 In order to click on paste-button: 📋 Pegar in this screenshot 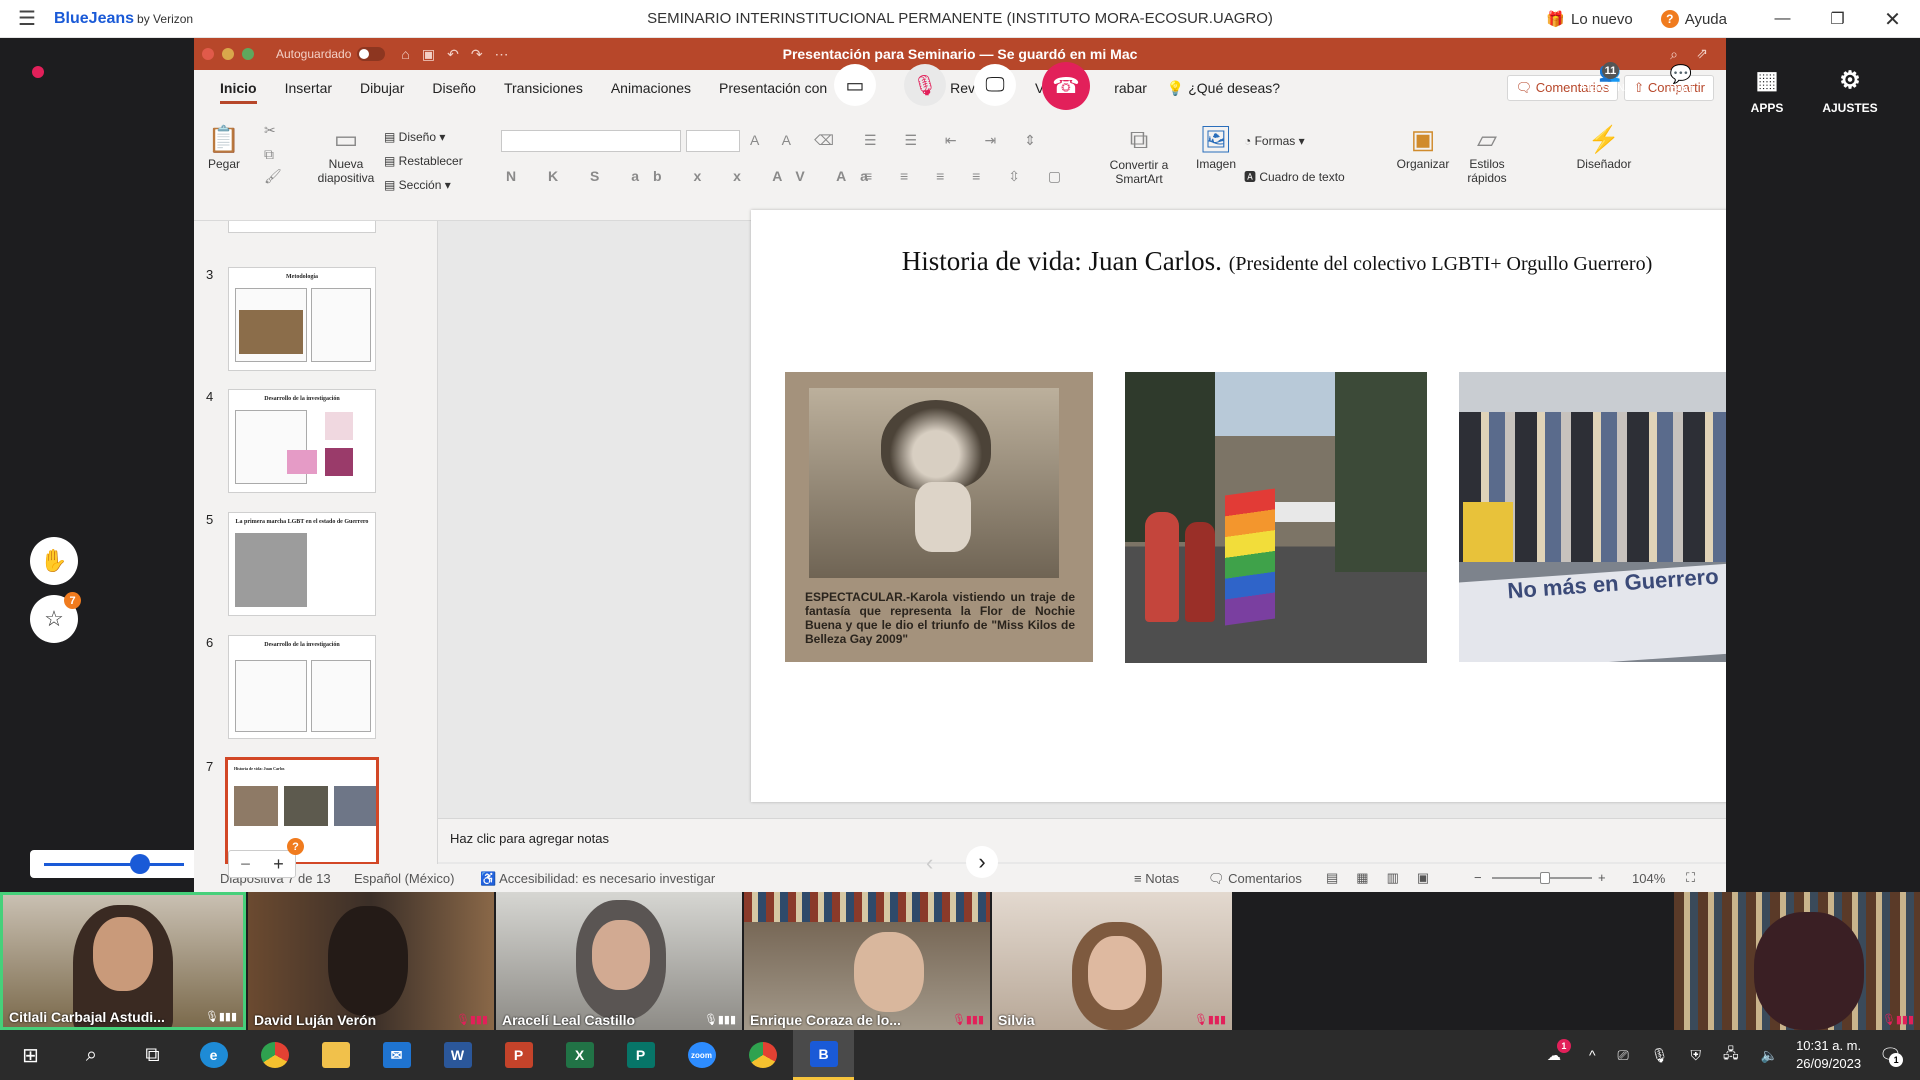, I will do `click(224, 147)`.